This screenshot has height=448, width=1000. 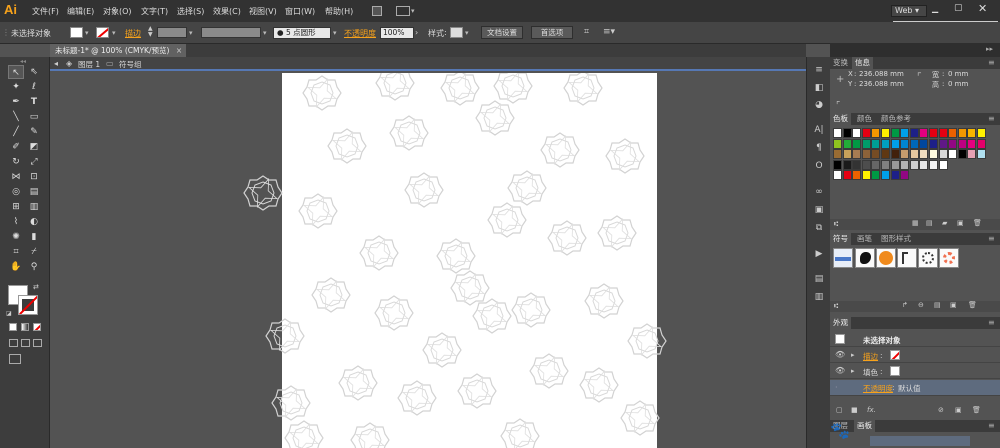 I want to click on eraser-tool-icon: ◩, so click(x=34, y=147).